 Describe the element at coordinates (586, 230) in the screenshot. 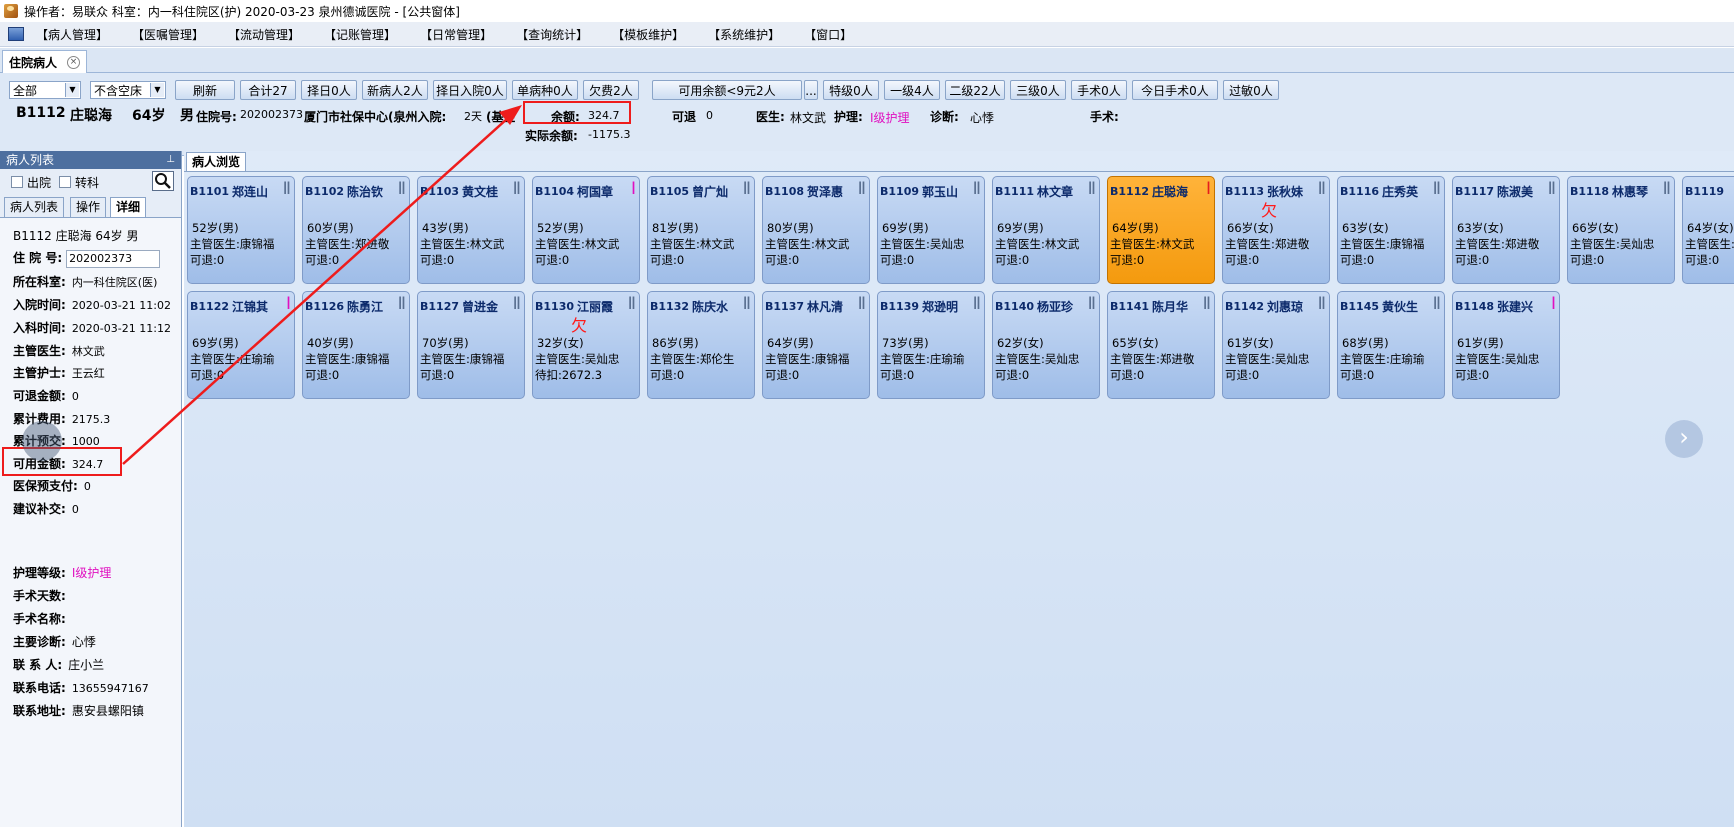

I see `bed-card-B1104: B1104 柯国章 Ⅰ 52岁(男) 主管医生:林文武 可退:0` at that location.